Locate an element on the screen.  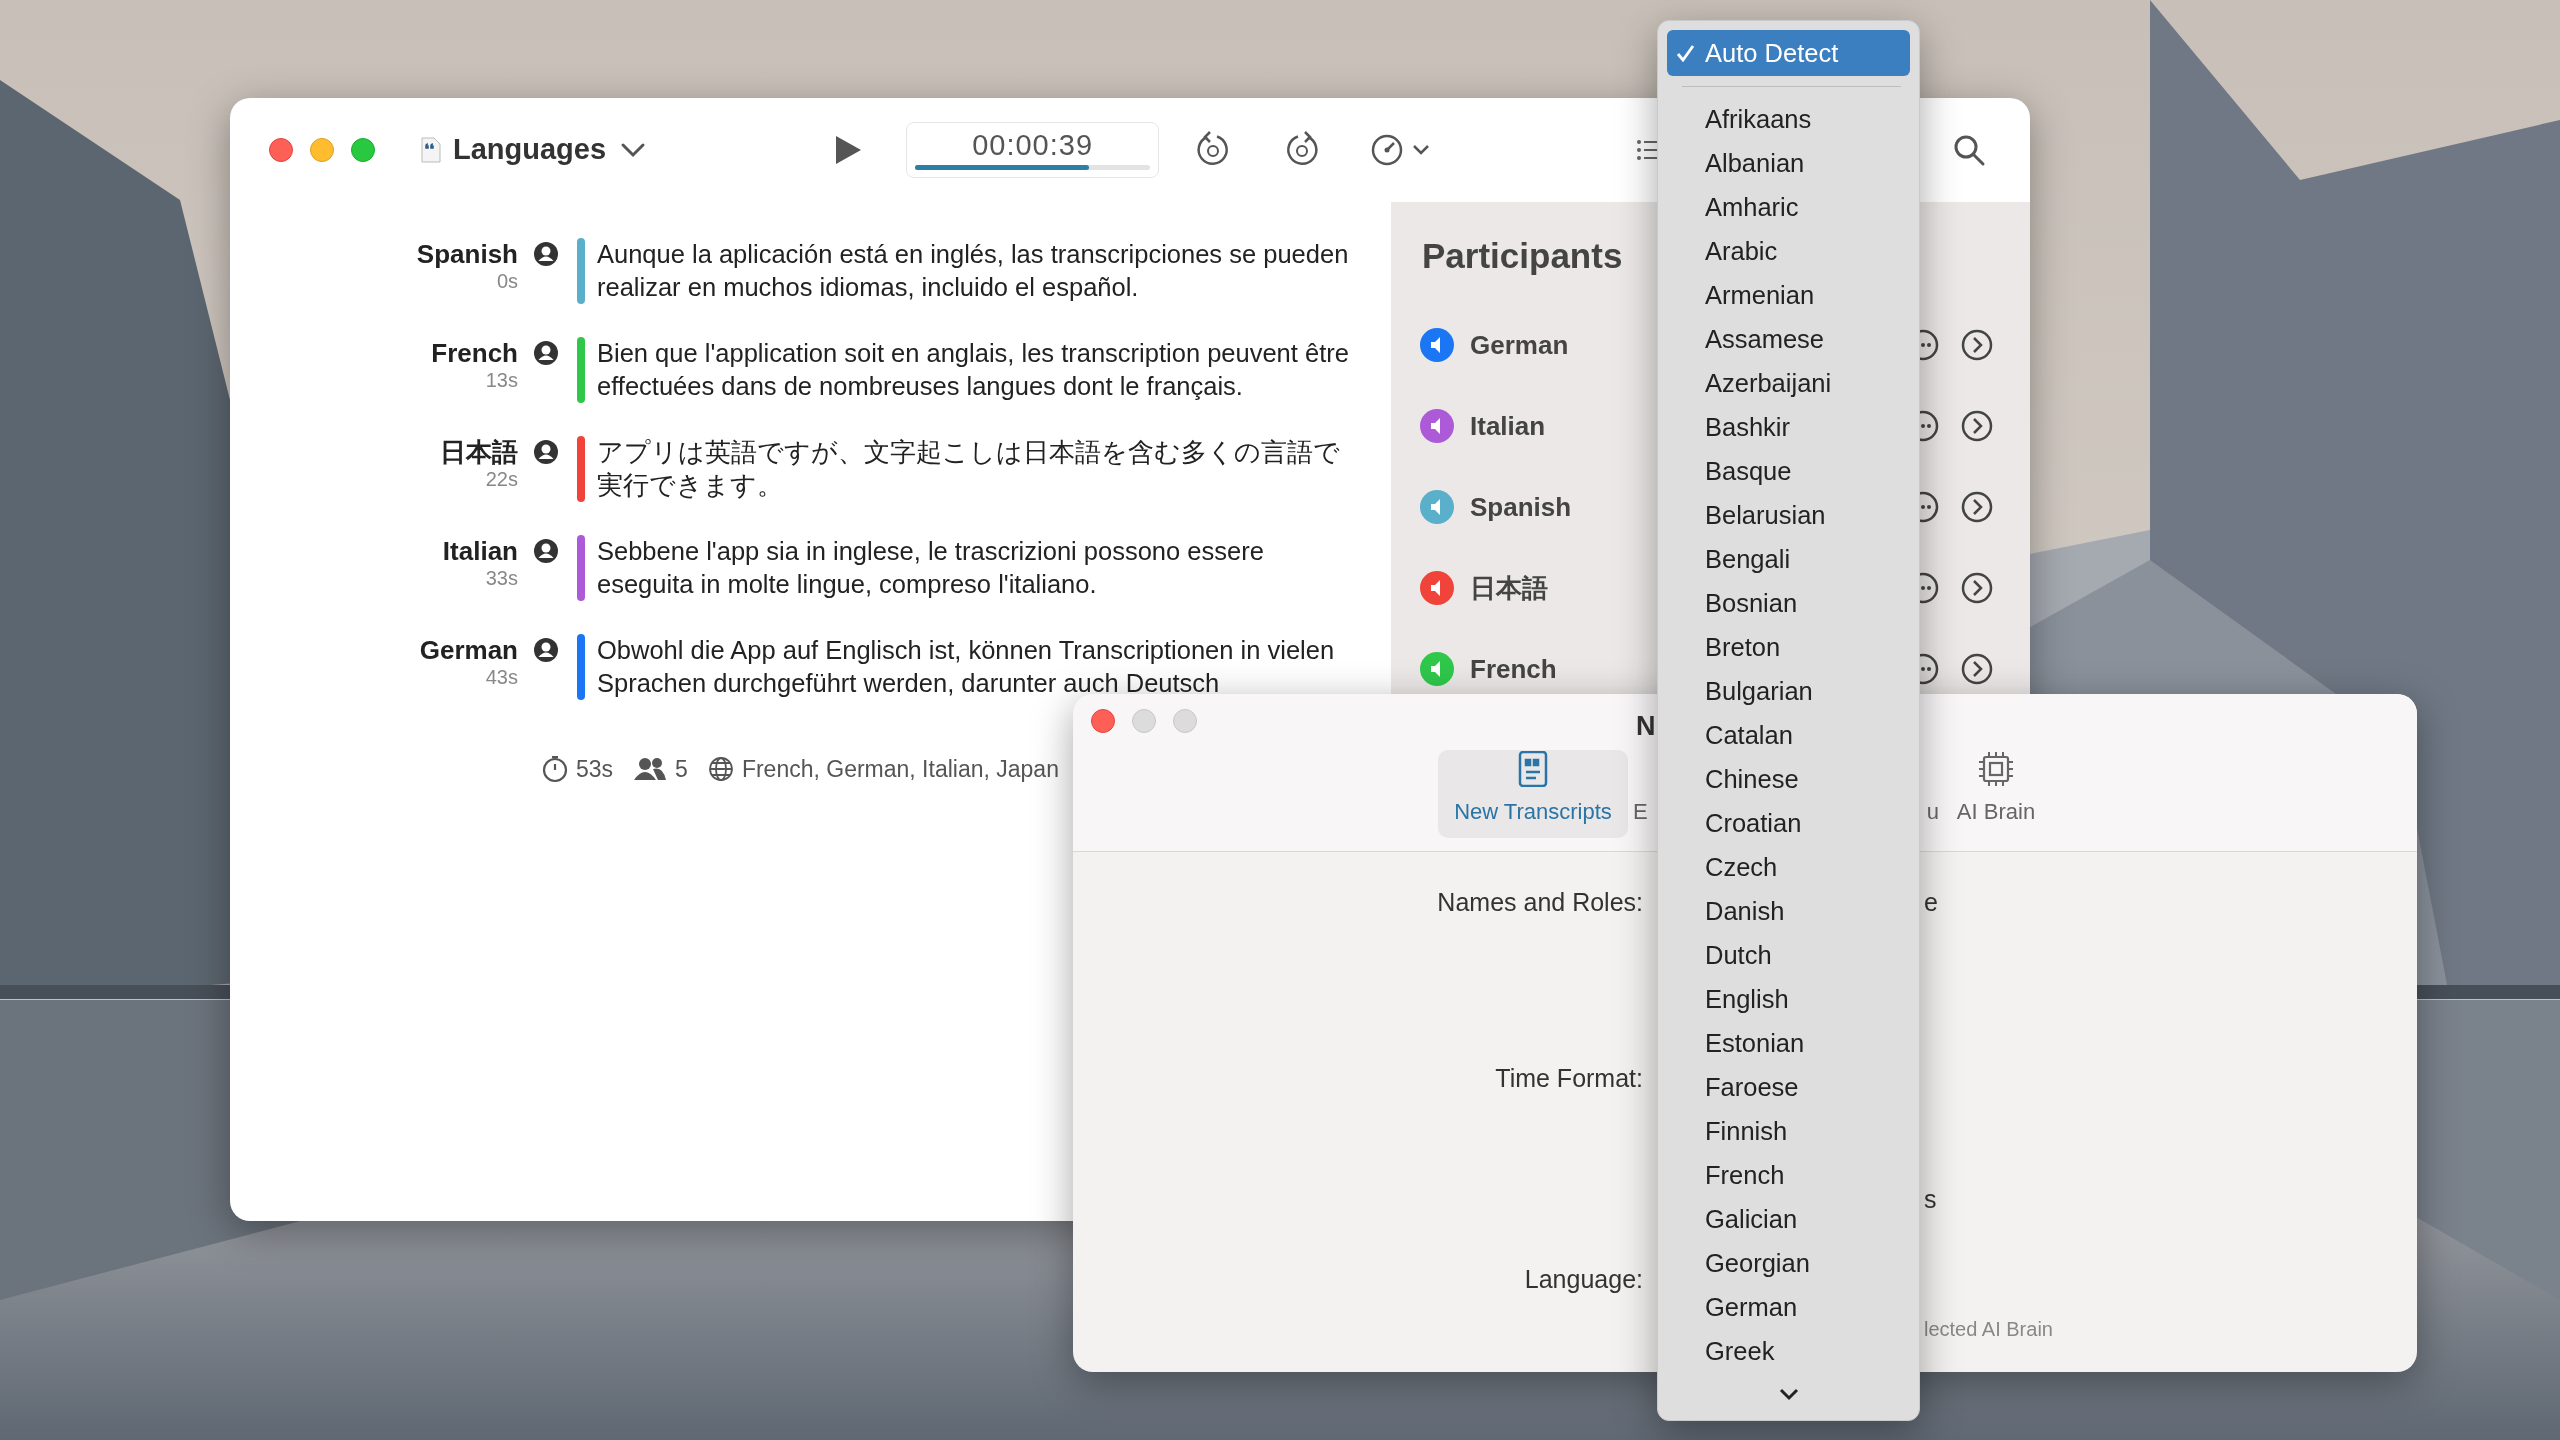
speaker-name: French is located at coordinates (474, 353).